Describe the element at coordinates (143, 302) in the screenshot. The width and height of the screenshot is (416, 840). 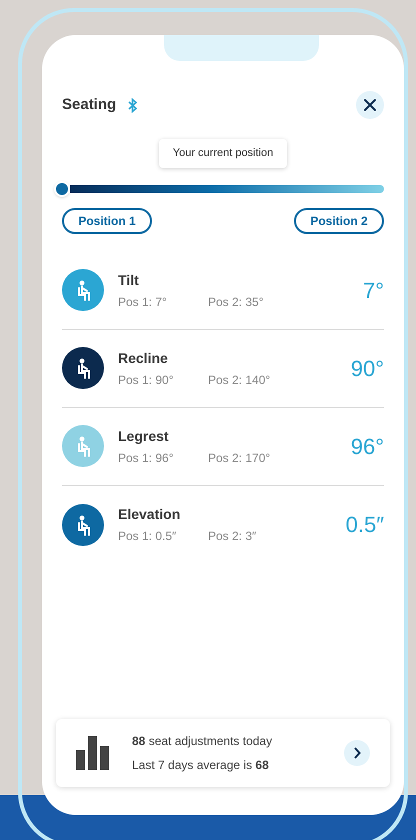
I see `position-1-value: Pos 1: 7°` at that location.